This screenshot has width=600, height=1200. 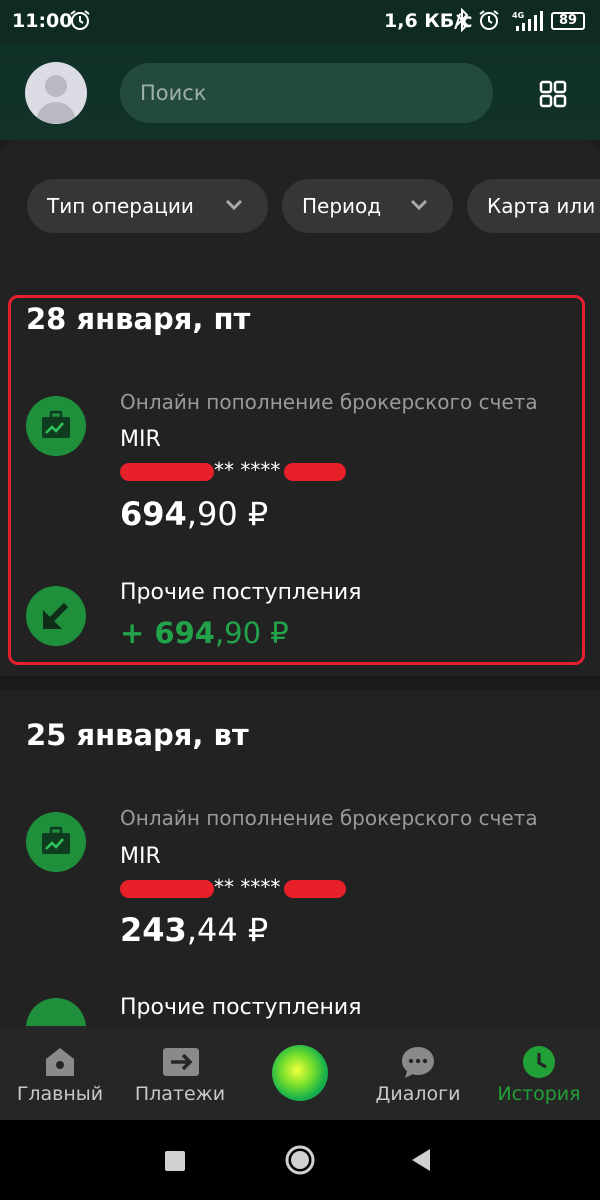 What do you see at coordinates (138, 319) in the screenshot?
I see `section-date: 28 января, пт` at bounding box center [138, 319].